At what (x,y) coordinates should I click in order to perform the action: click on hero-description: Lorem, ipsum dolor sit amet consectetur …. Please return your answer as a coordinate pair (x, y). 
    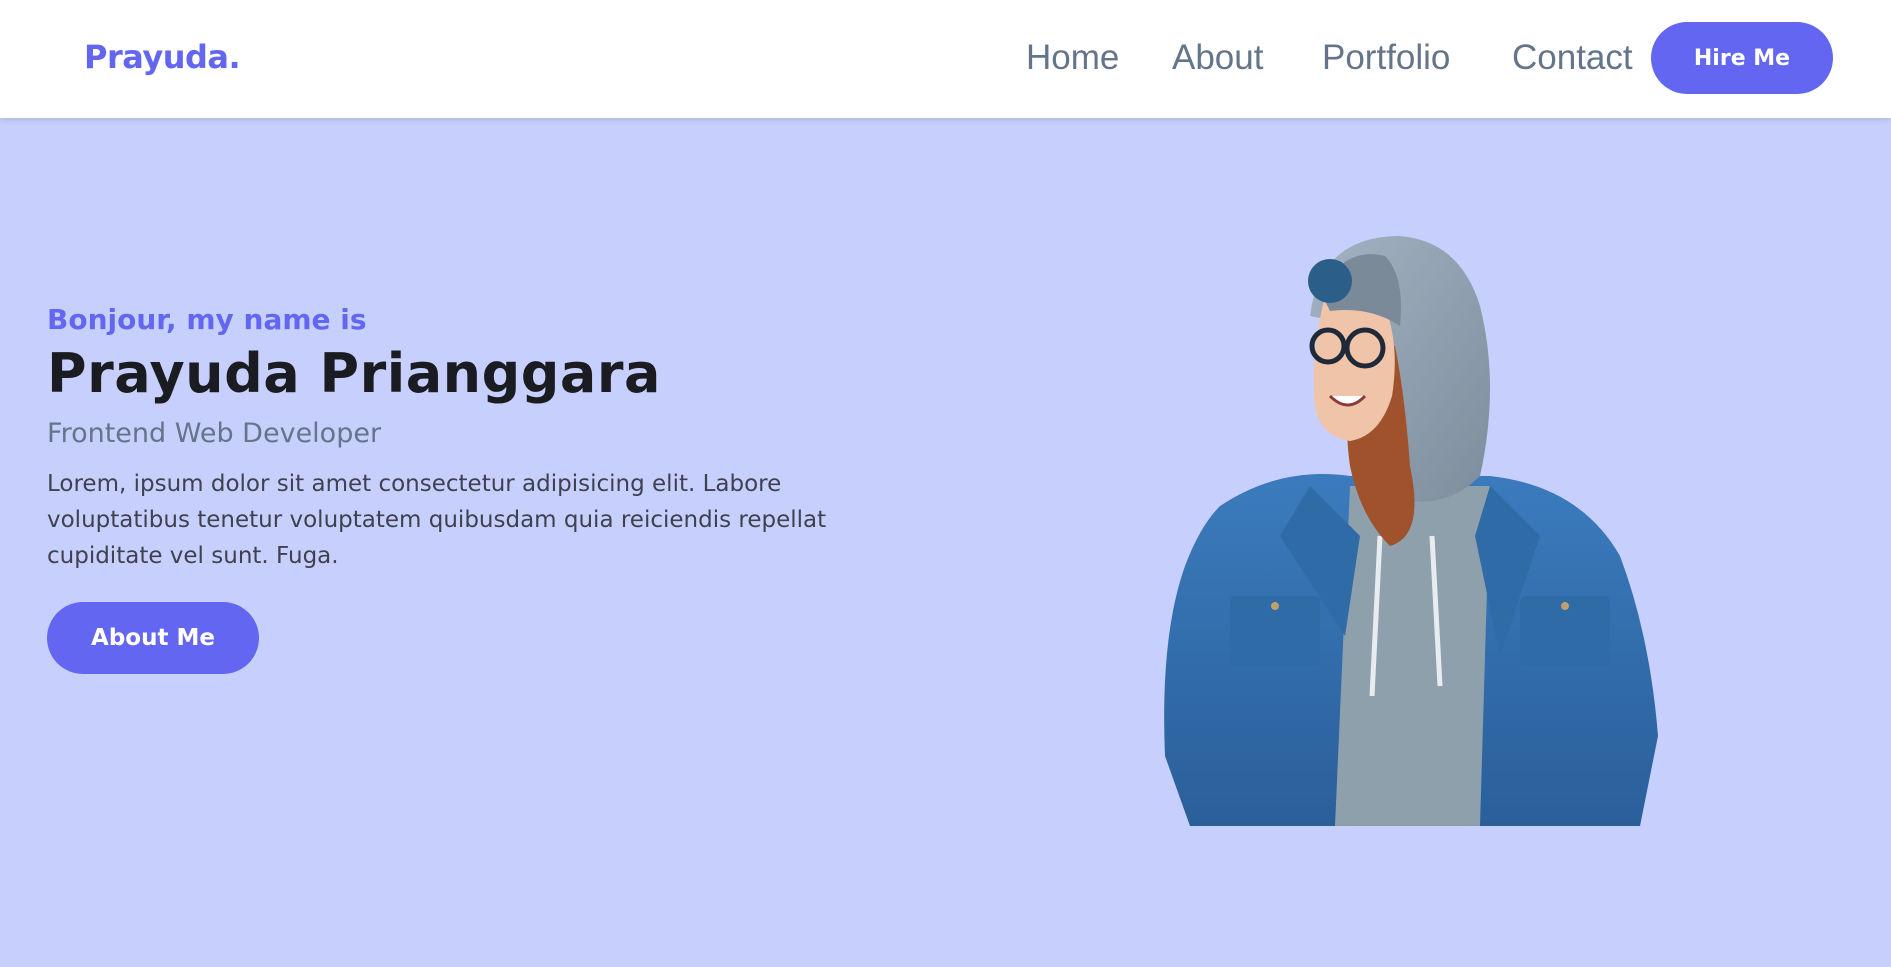
    Looking at the image, I should click on (437, 520).